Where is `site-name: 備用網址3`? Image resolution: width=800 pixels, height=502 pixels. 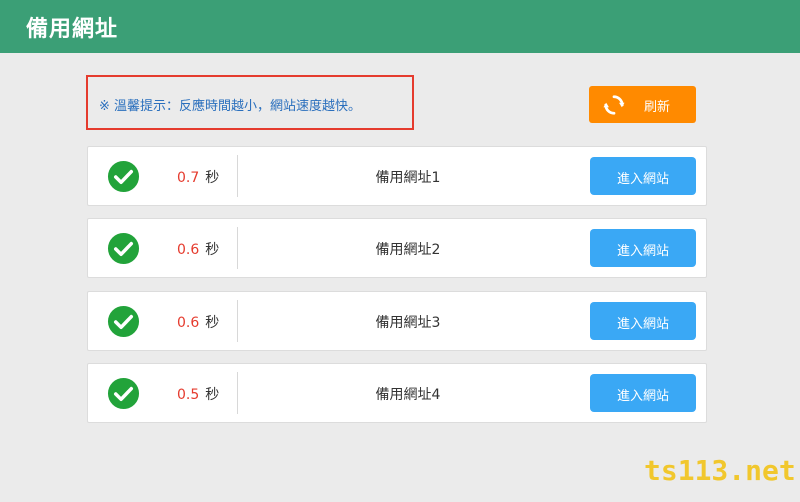 site-name: 備用網址3 is located at coordinates (408, 323).